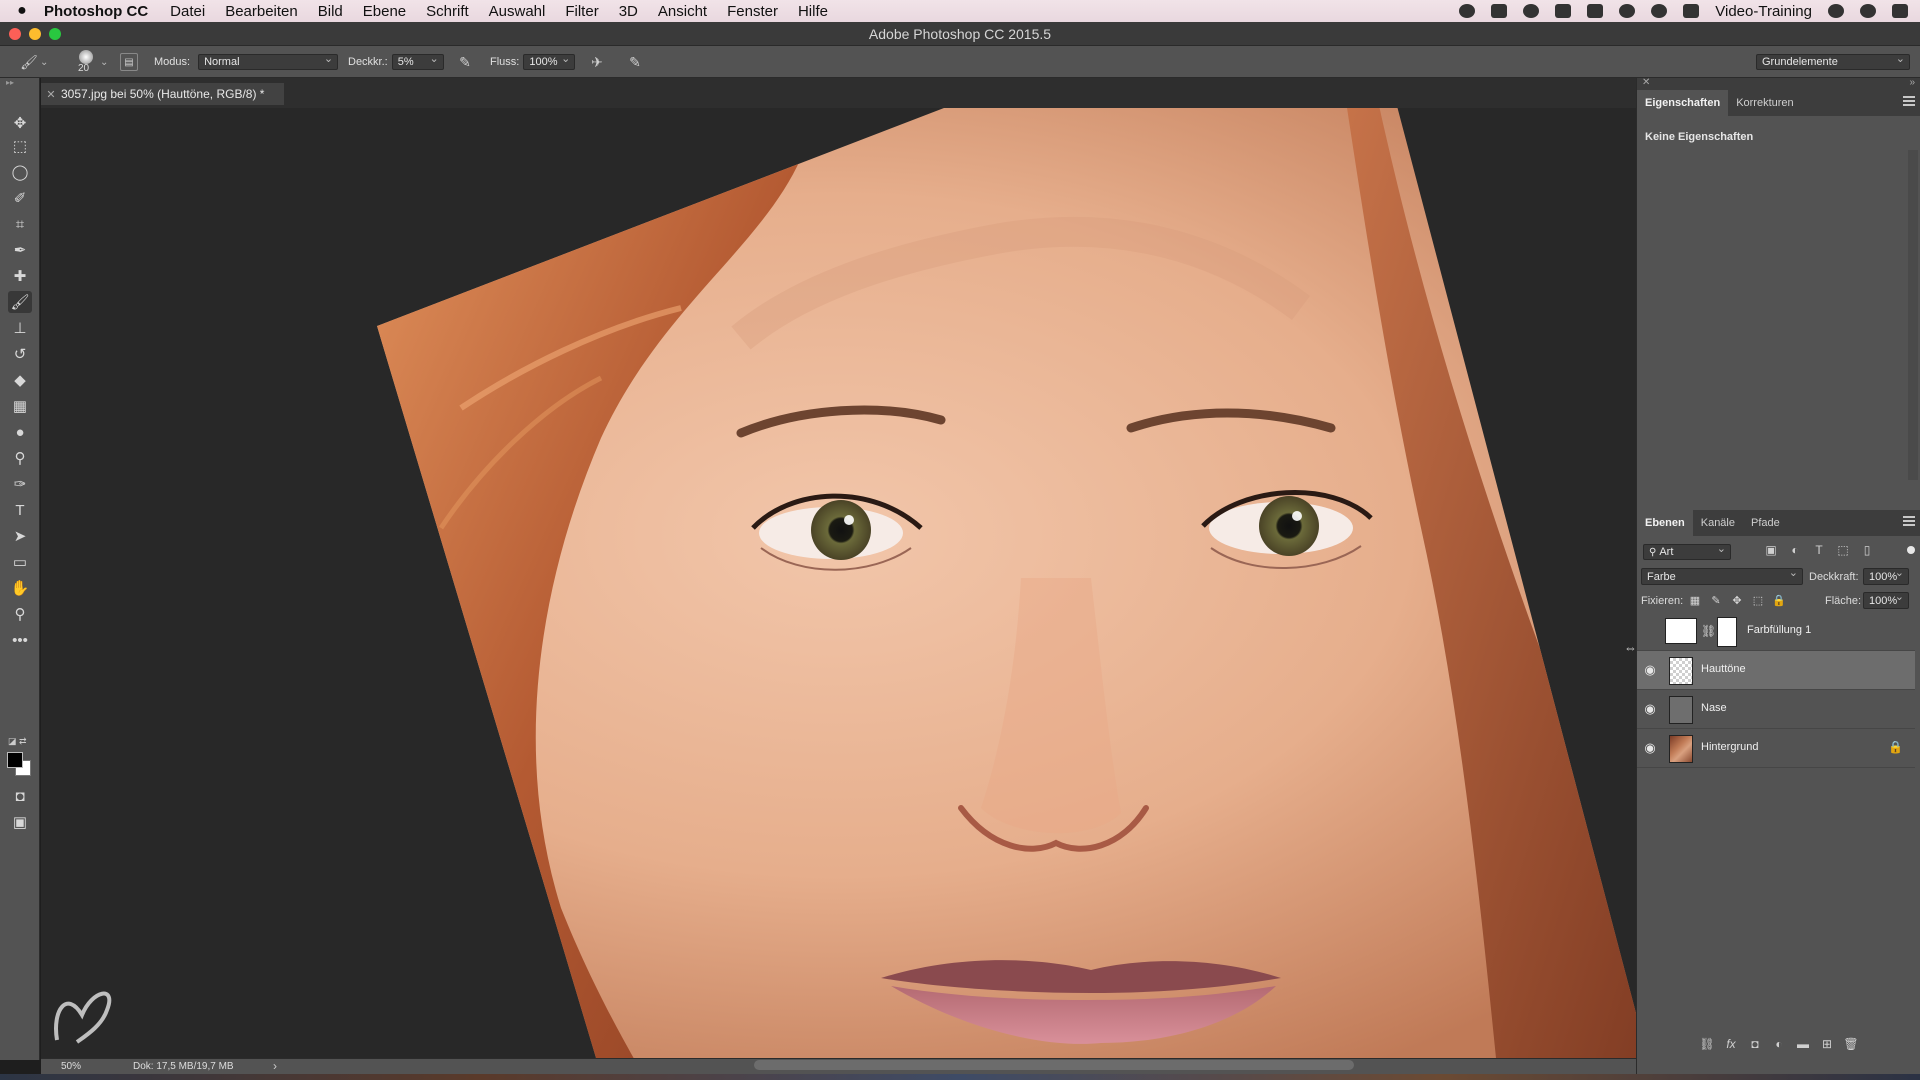 This screenshot has width=1920, height=1080. I want to click on record-icon, so click(1467, 11).